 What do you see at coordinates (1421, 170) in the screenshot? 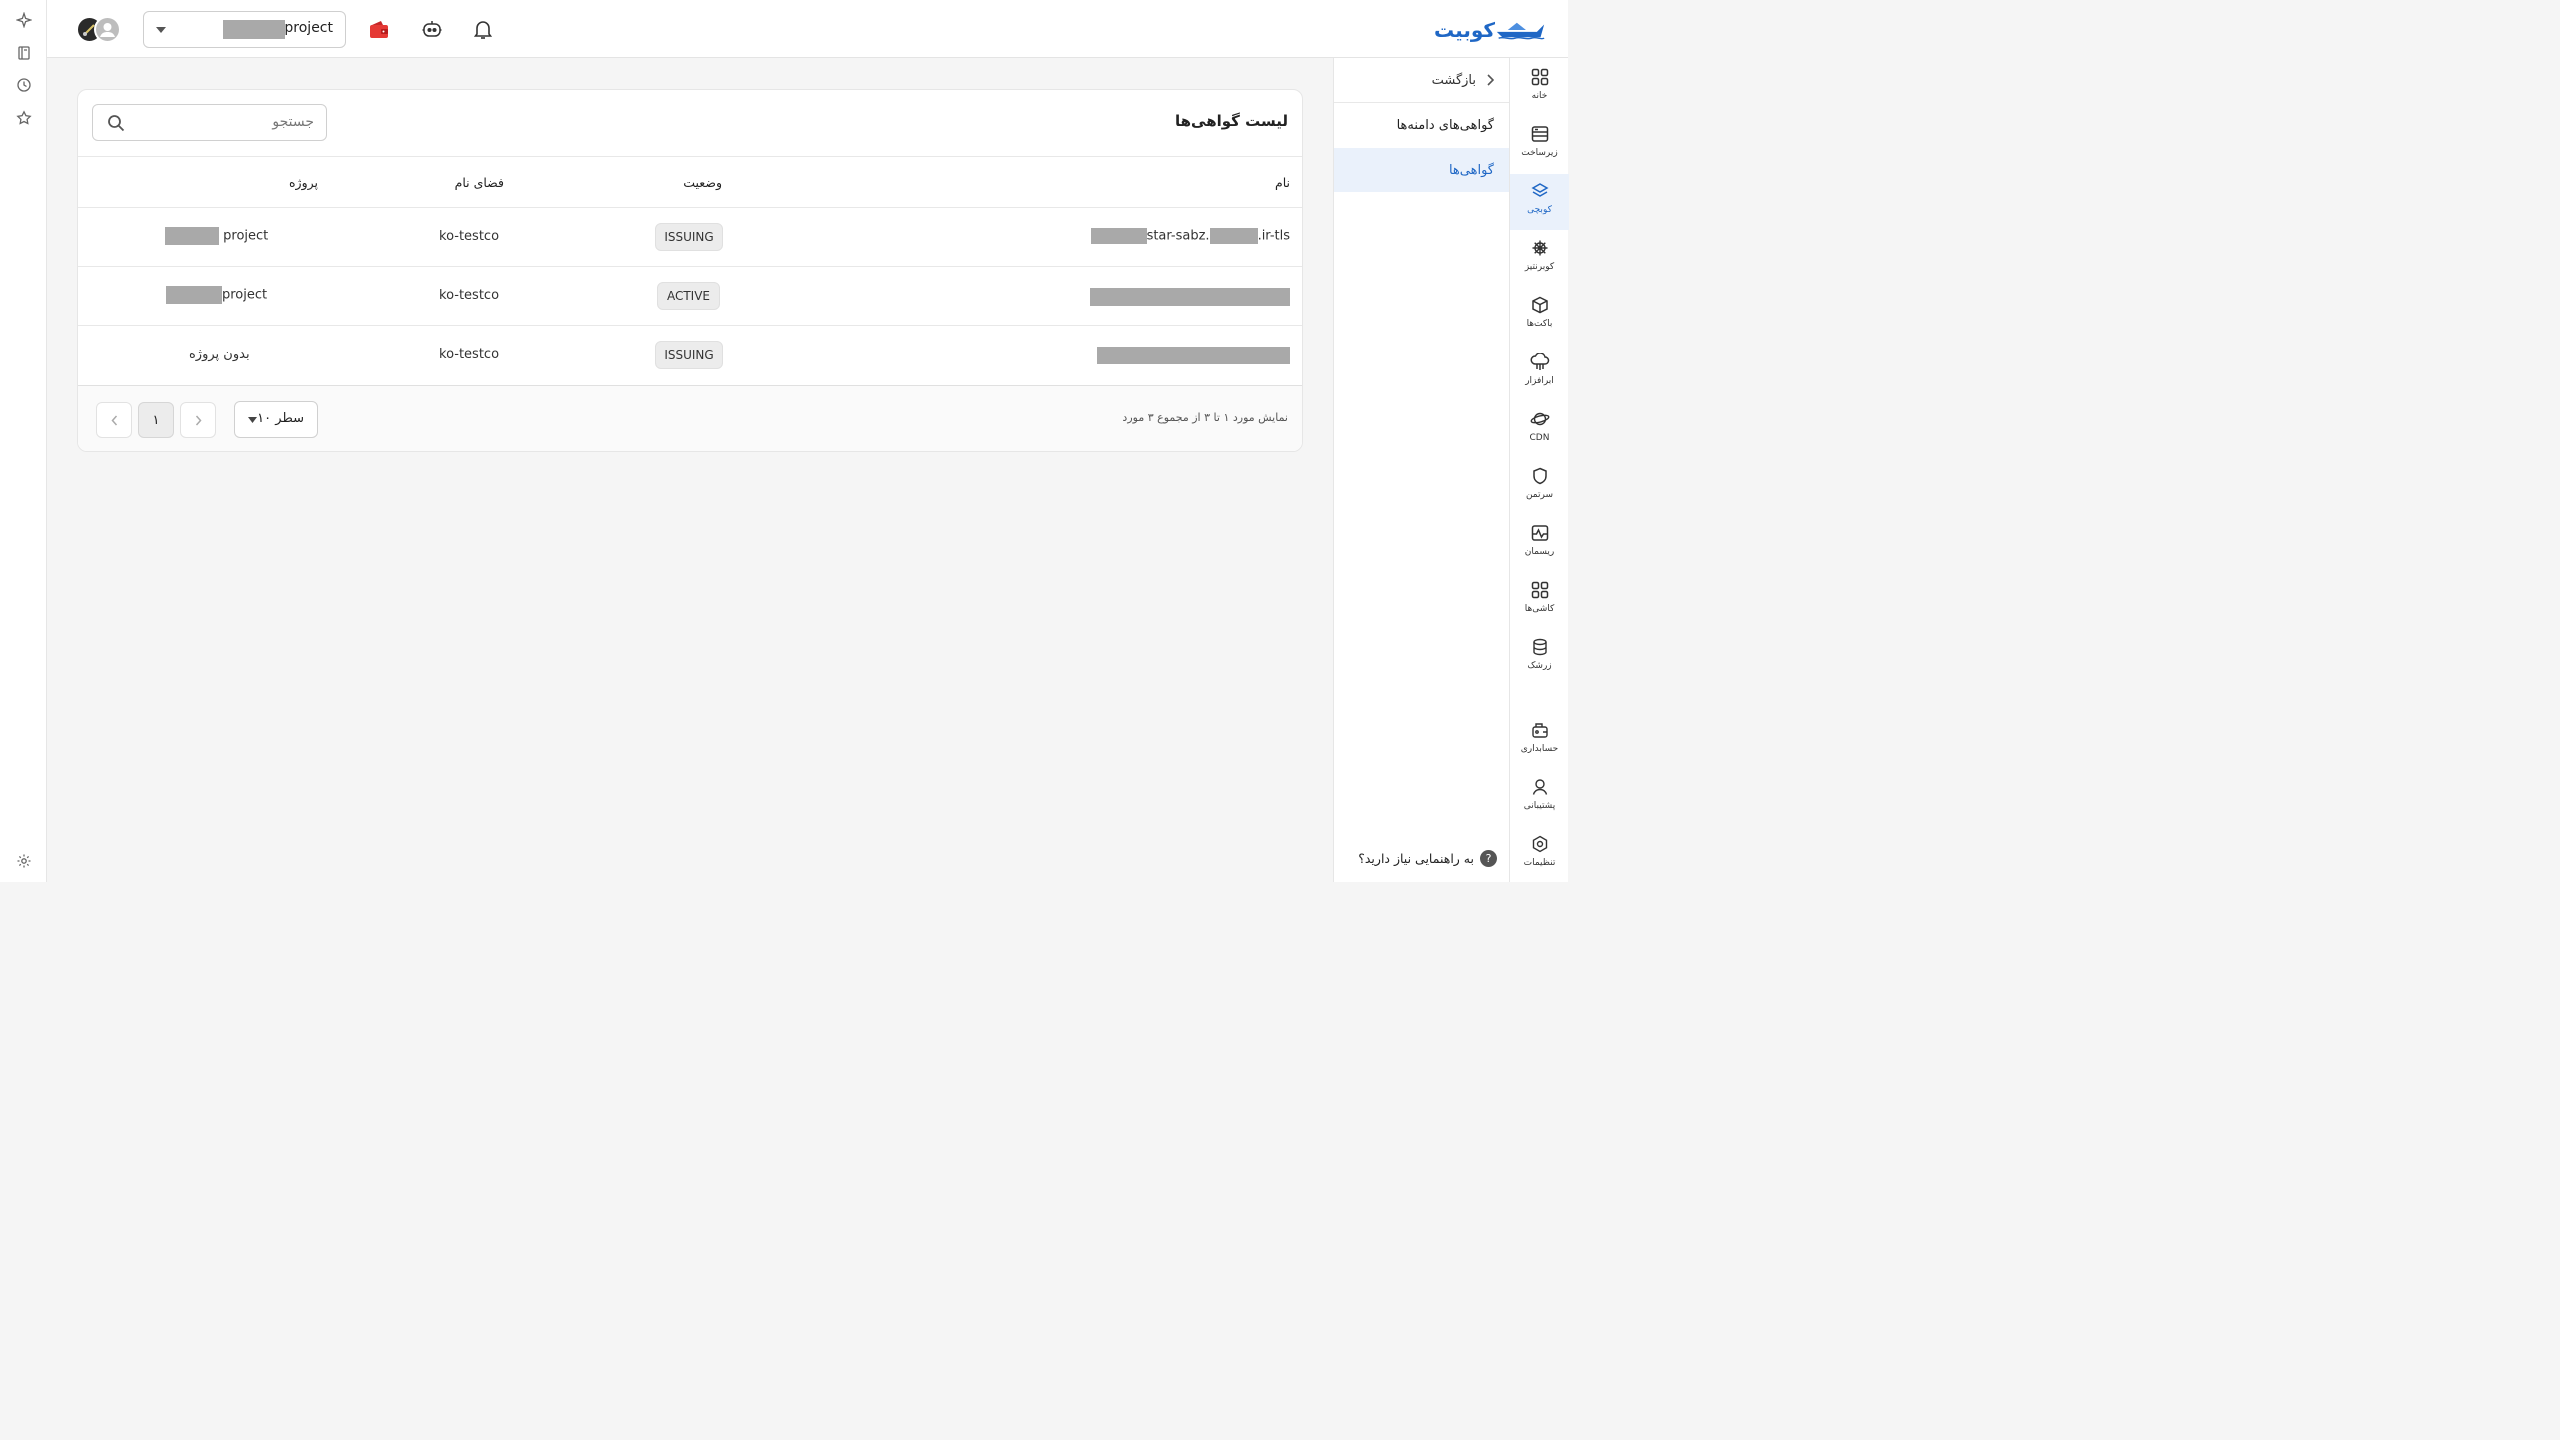
I see `subnav-item-certificates: گواهی‌ها` at bounding box center [1421, 170].